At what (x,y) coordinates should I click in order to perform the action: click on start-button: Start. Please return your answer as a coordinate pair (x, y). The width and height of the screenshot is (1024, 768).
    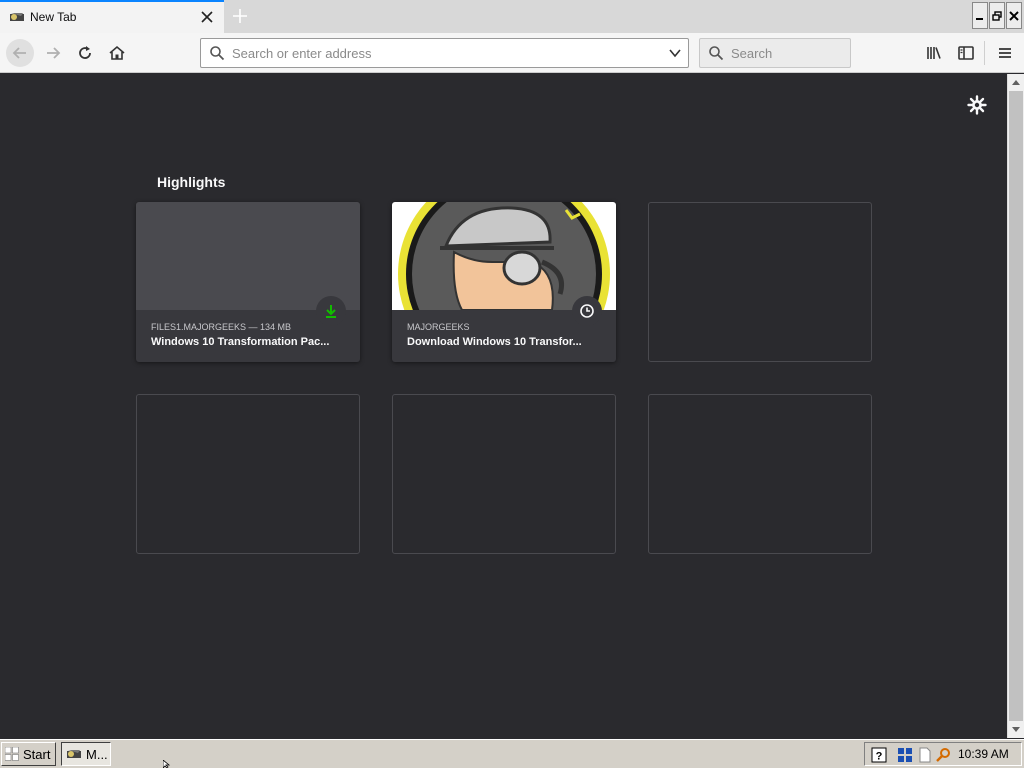
    Looking at the image, I should click on (28, 754).